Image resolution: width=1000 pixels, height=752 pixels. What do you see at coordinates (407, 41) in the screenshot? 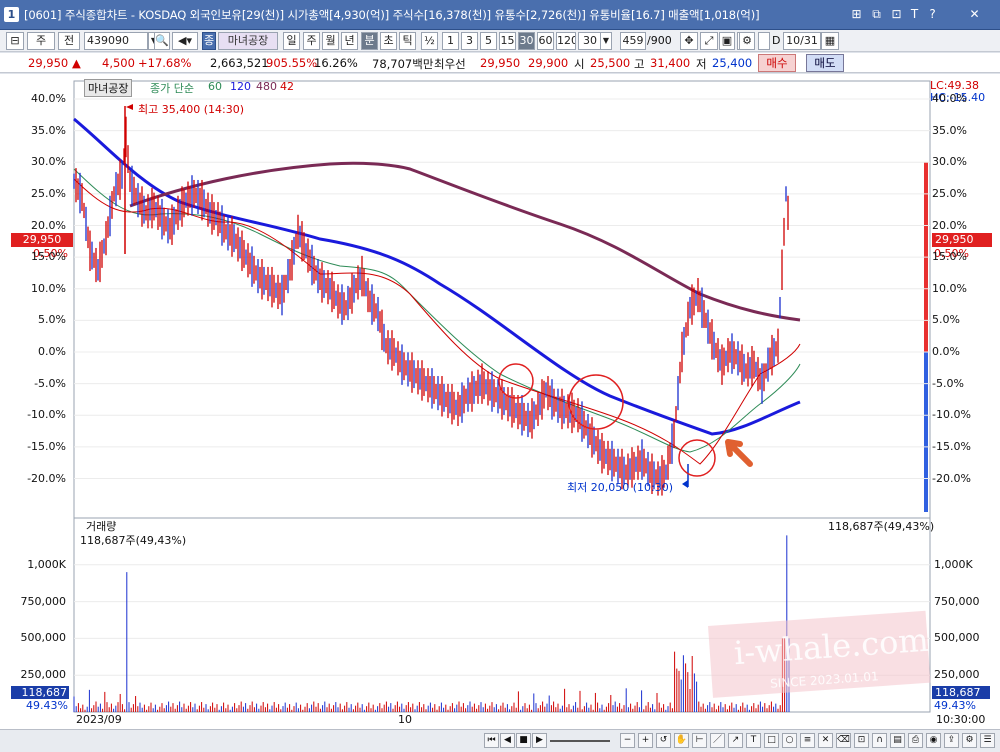
I see `tab-tick: 틱` at bounding box center [407, 41].